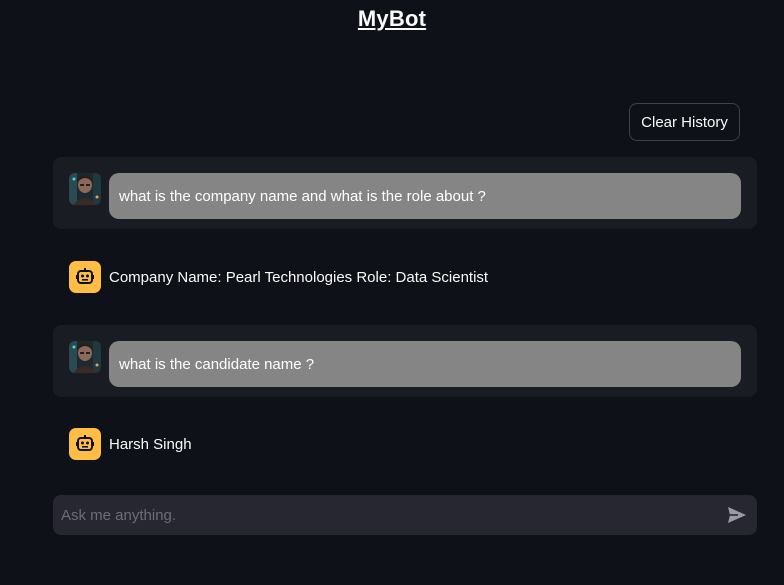  Describe the element at coordinates (150, 444) in the screenshot. I see `assistant-message-text: Harsh Singh` at that location.